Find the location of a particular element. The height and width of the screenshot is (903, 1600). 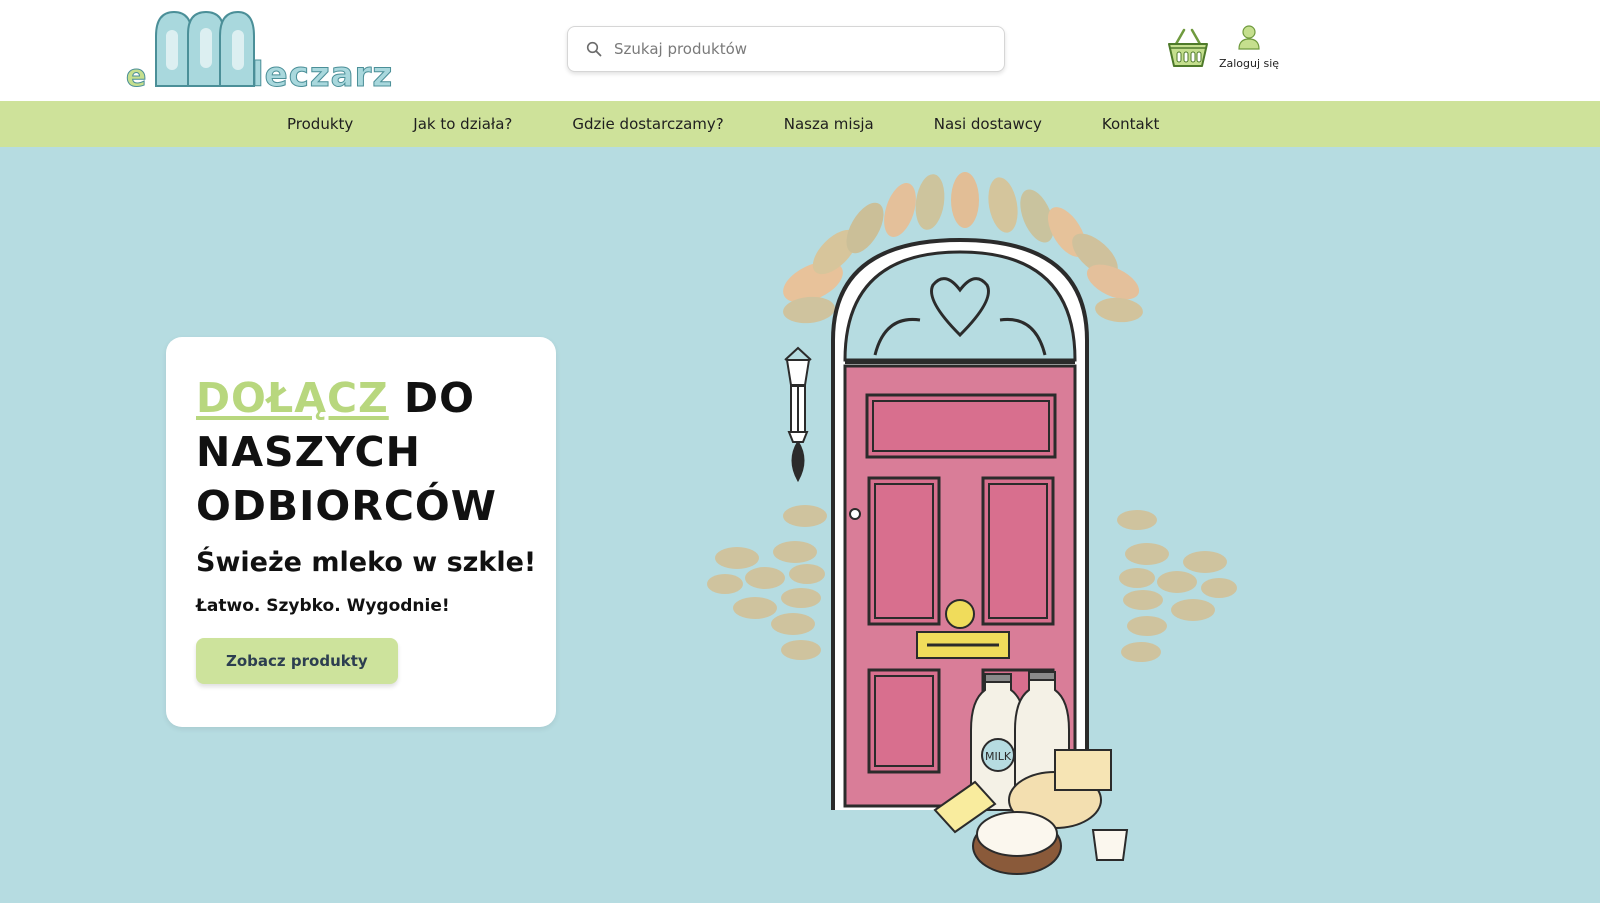

search-icon is located at coordinates (594, 49).